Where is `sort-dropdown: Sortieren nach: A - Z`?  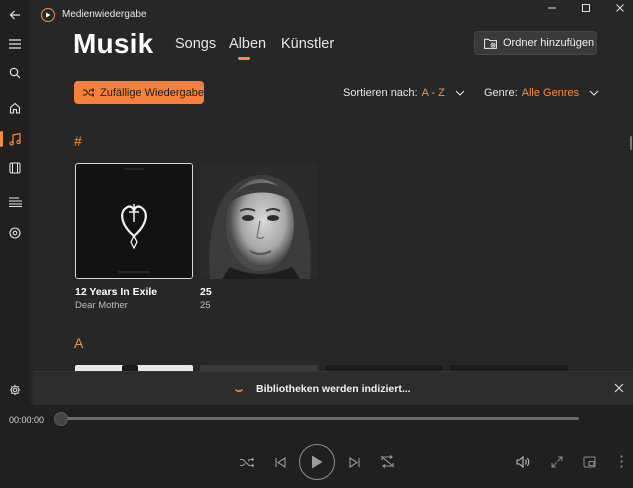 sort-dropdown: Sortieren nach: A - Z is located at coordinates (404, 93).